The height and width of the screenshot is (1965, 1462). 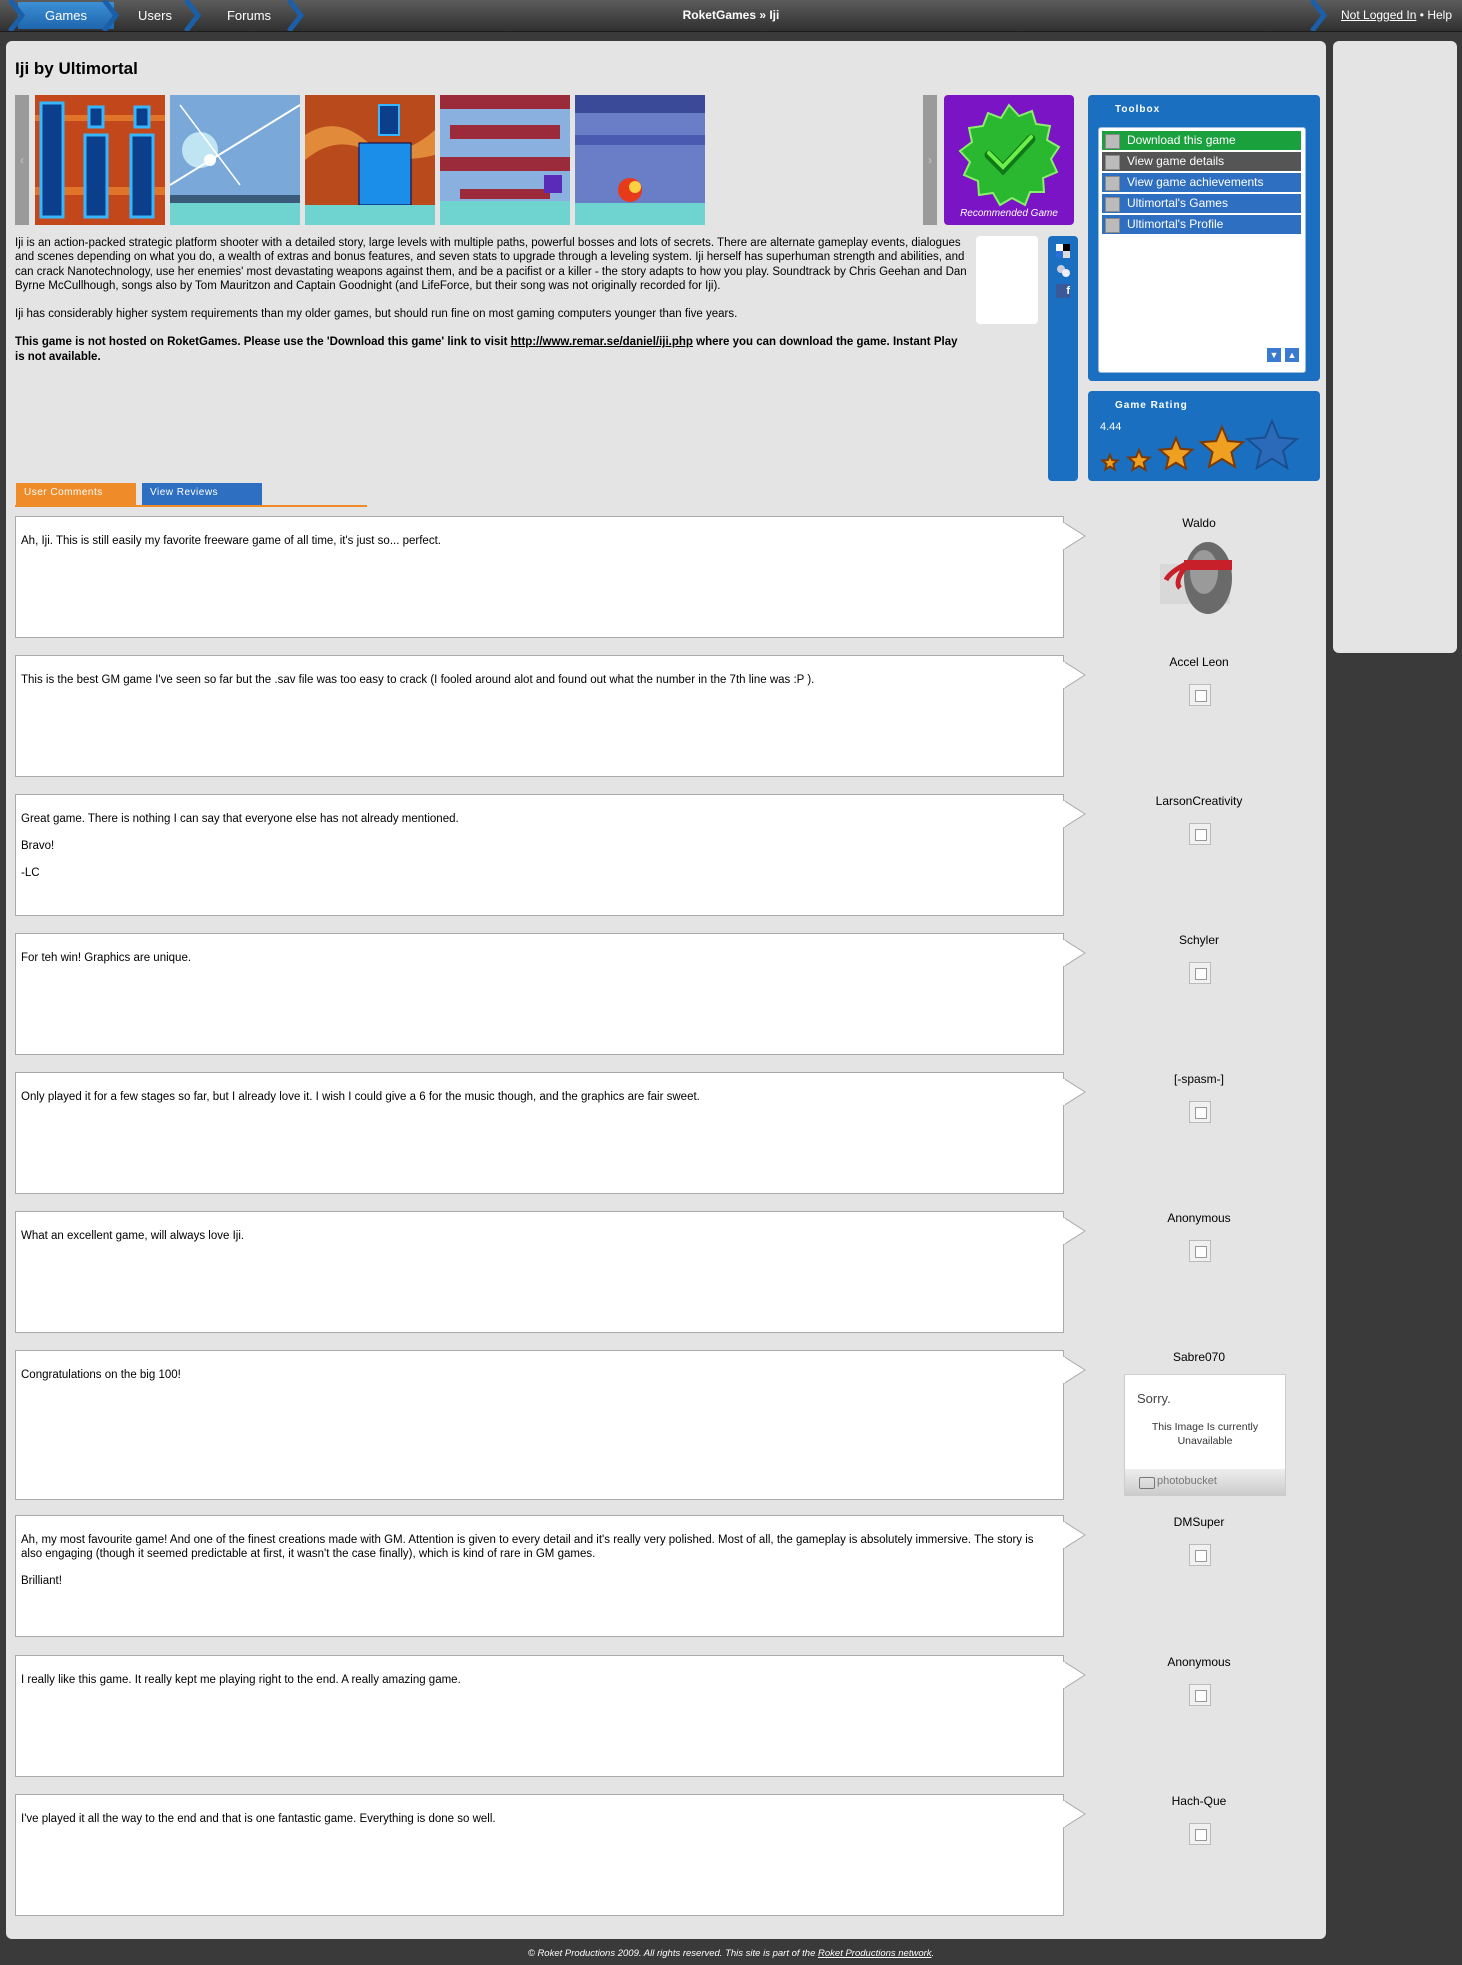 What do you see at coordinates (1199, 523) in the screenshot?
I see `comment-username: Waldo` at bounding box center [1199, 523].